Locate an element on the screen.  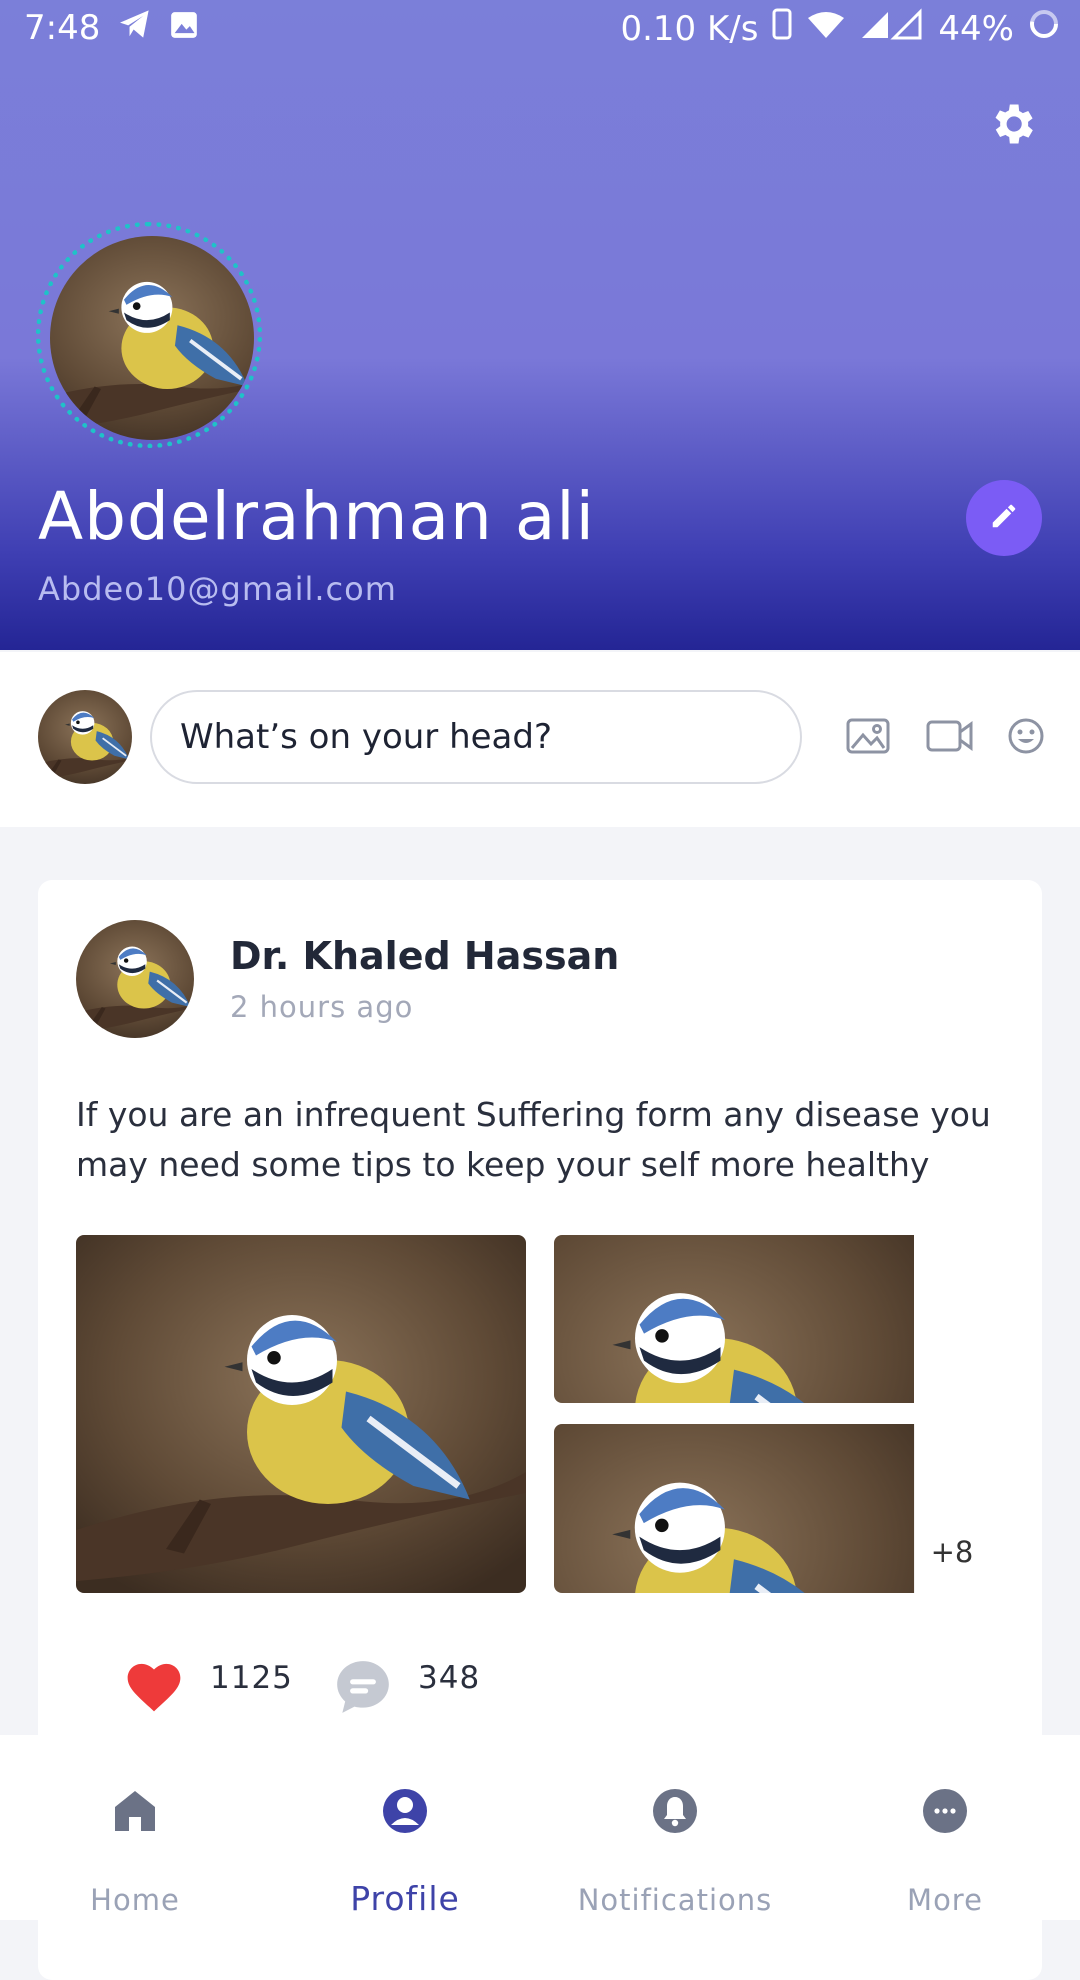
nav-home: Home is located at coordinates (135, 1827).